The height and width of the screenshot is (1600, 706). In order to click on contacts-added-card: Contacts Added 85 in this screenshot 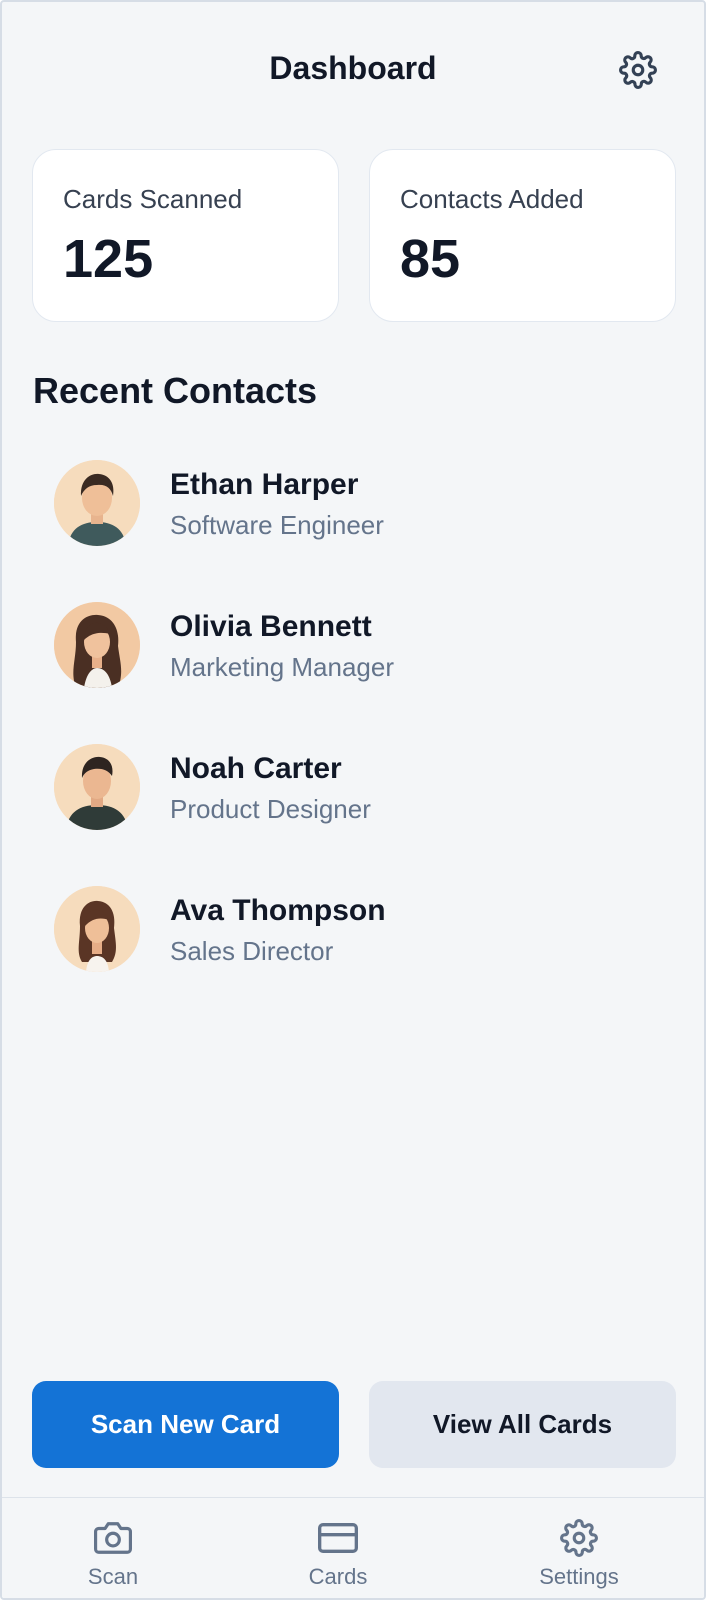, I will do `click(522, 235)`.